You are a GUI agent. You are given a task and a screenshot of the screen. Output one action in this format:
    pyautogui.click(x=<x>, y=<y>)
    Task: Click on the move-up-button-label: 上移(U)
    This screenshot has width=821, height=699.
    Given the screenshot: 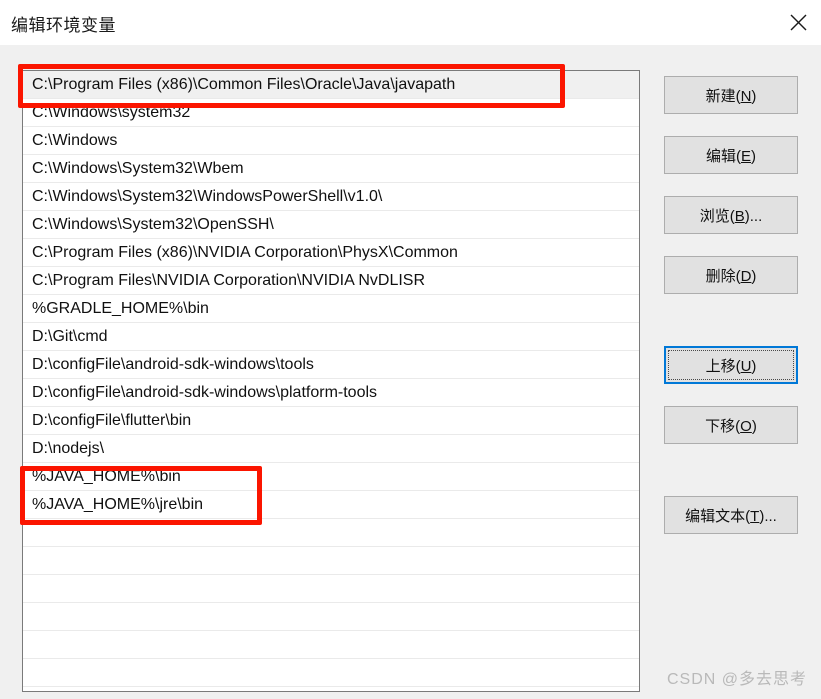 What is the action you would take?
    pyautogui.click(x=731, y=366)
    